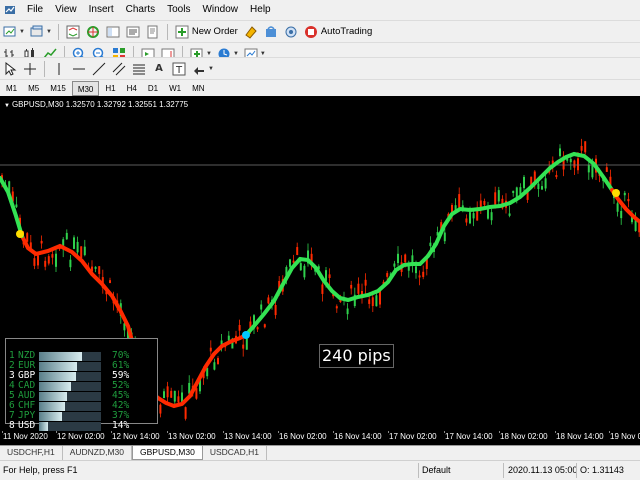 This screenshot has width=640, height=480. What do you see at coordinates (7, 106) in the screenshot?
I see `collapse-triangle-icon: ▼` at bounding box center [7, 106].